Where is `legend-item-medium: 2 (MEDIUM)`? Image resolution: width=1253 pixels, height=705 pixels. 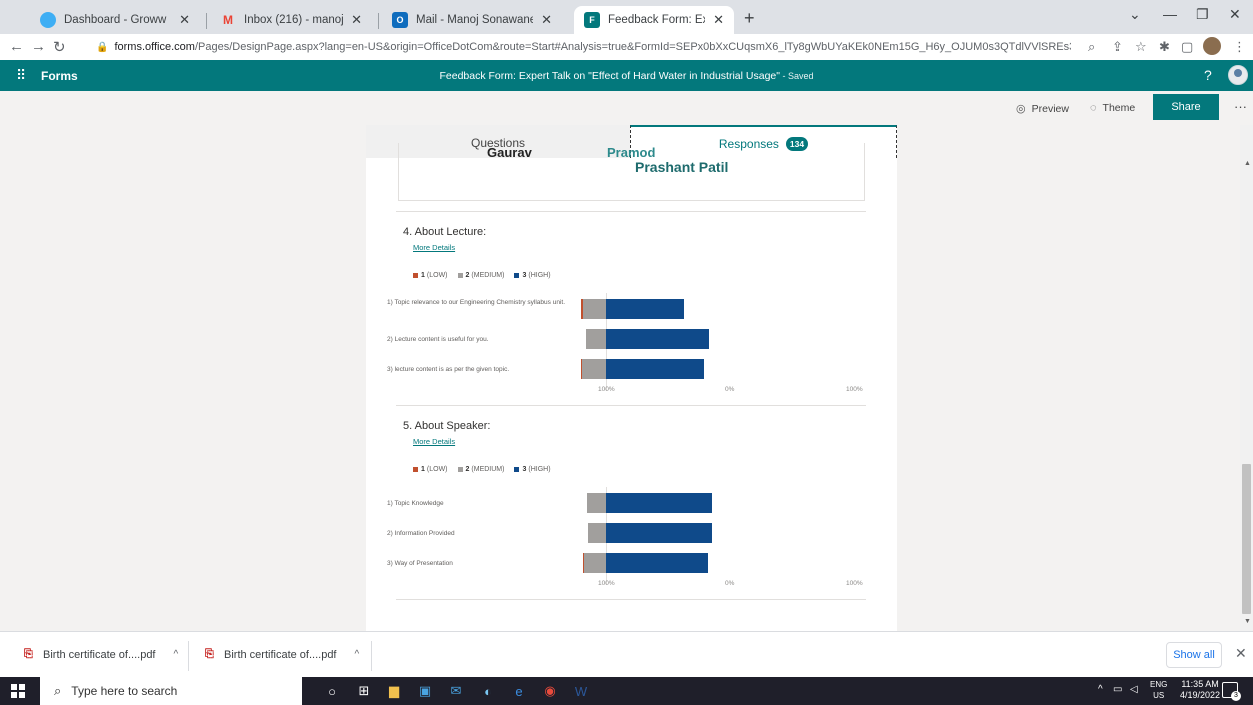
legend-item-medium: 2 (MEDIUM) is located at coordinates (480, 469).